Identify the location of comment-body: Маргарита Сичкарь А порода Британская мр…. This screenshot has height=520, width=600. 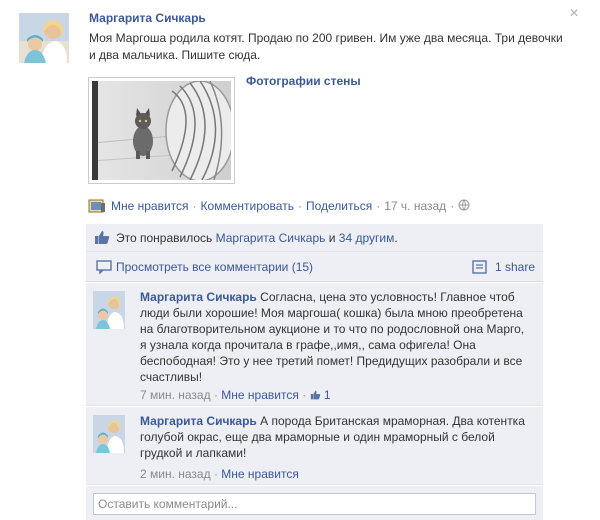
(335, 437).